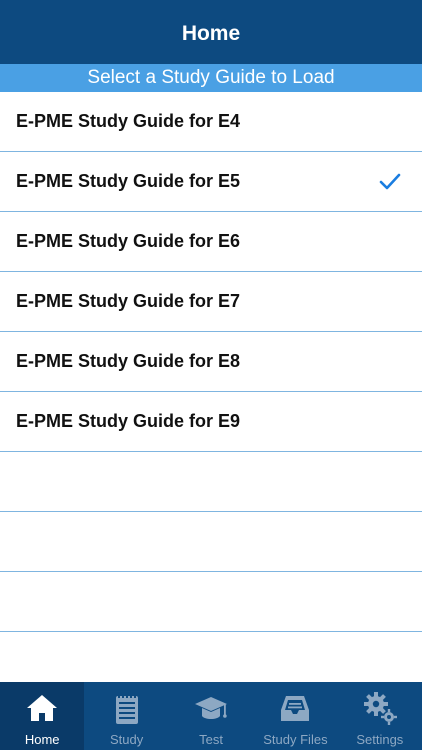 This screenshot has height=750, width=422. What do you see at coordinates (390, 182) in the screenshot?
I see `checkmark-icon` at bounding box center [390, 182].